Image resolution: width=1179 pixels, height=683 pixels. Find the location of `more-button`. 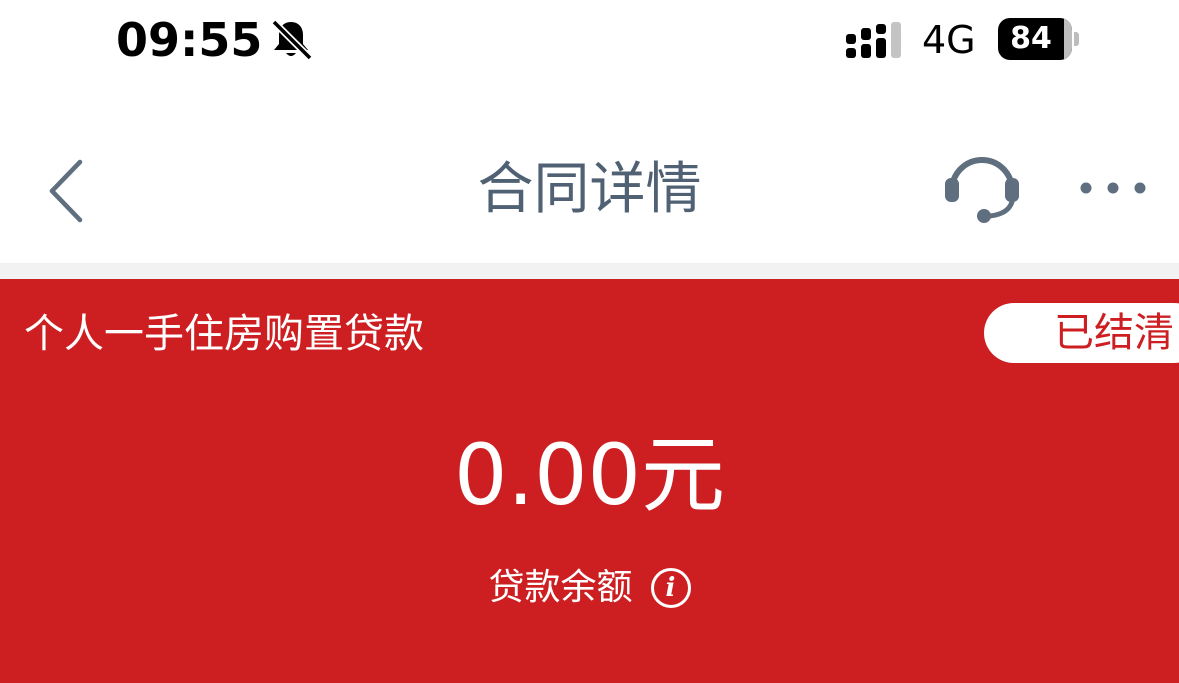

more-button is located at coordinates (1114, 188).